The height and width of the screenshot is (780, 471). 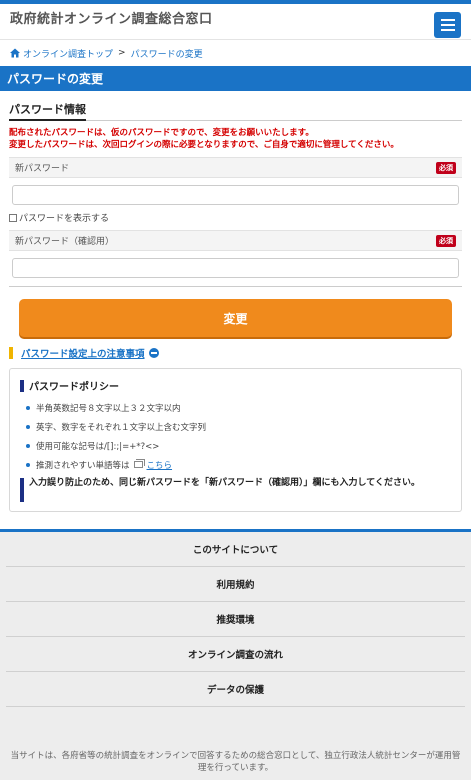 I want to click on confirm-password-input, so click(x=235, y=268).